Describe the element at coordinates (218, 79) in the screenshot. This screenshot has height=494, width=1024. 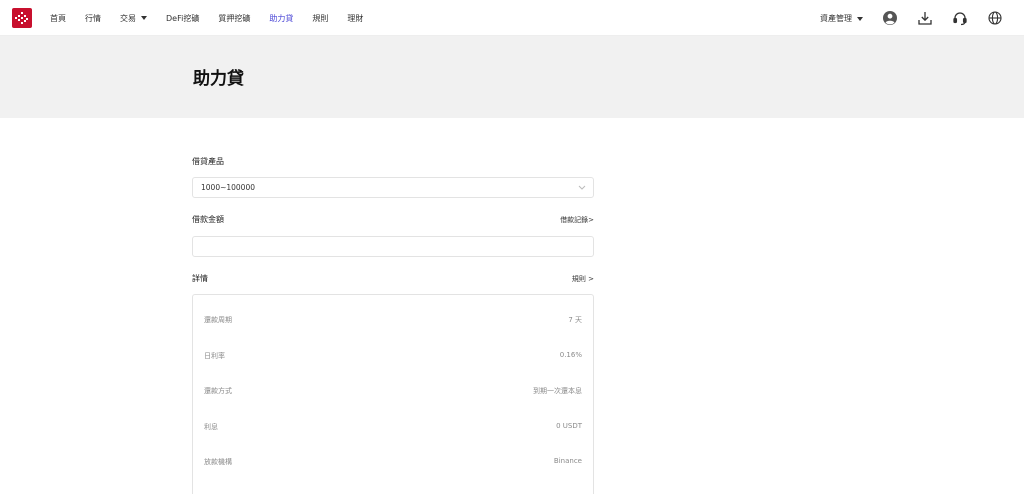
I see `page-title: 助力貸` at that location.